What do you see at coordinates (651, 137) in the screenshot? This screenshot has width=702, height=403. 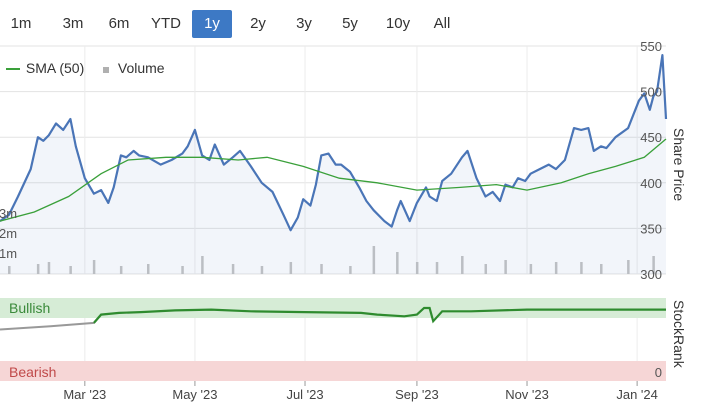 I see `price-tick-label: 450` at bounding box center [651, 137].